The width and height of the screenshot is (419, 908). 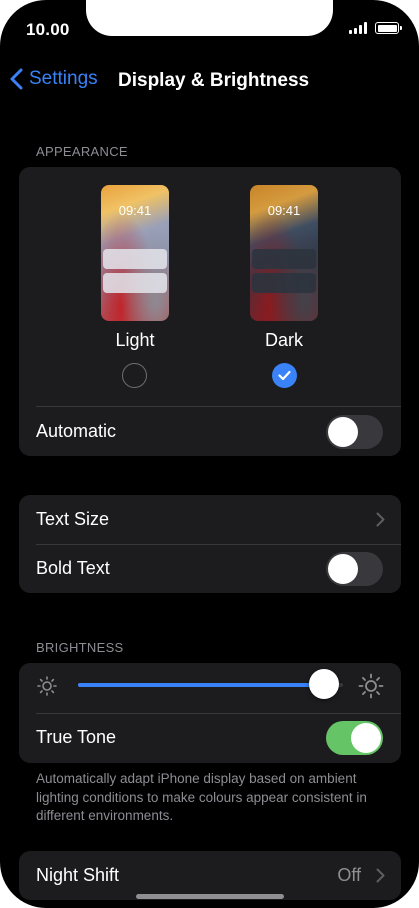 I want to click on cellular-signal-icon, so click(x=358, y=28).